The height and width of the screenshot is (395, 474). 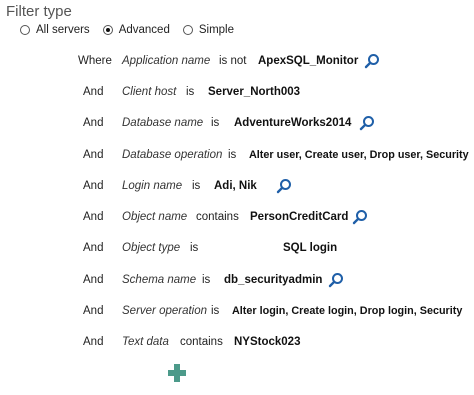 I want to click on radio-advanced: Advanced, so click(x=136, y=30).